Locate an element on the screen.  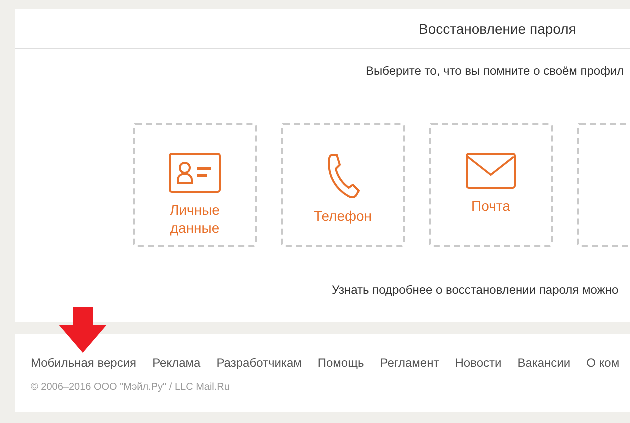
info-text: Узнать подробнее о восстановлении пароля можно is located at coordinates (476, 290).